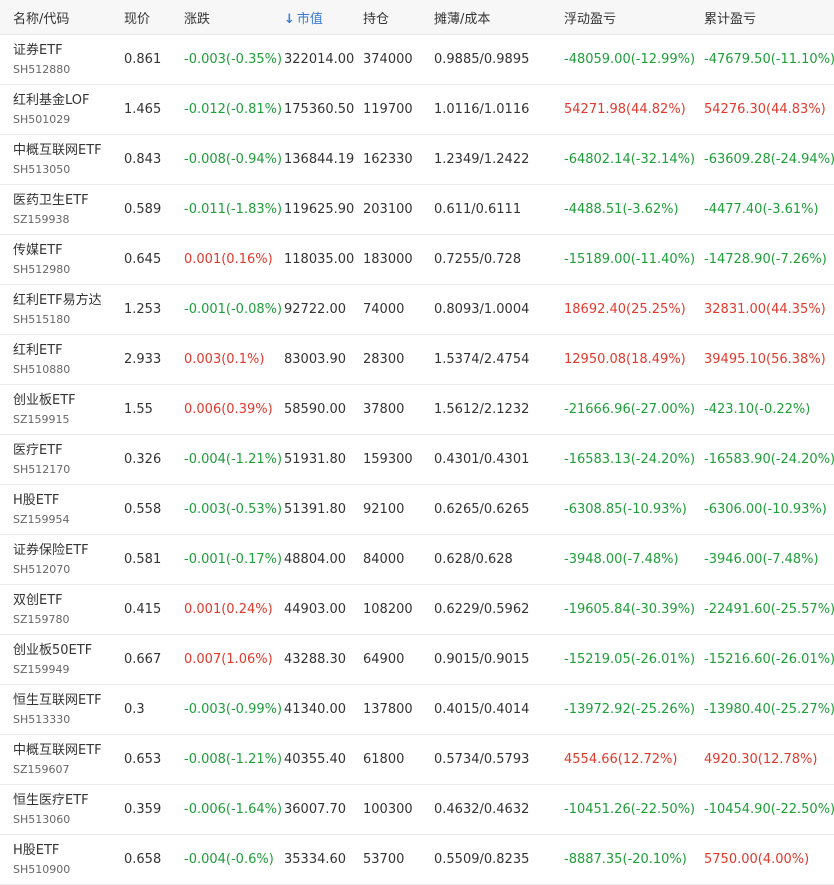 Image resolution: width=834 pixels, height=885 pixels. I want to click on row-name-code: 创业板50ETF SZ159949, so click(62, 660).